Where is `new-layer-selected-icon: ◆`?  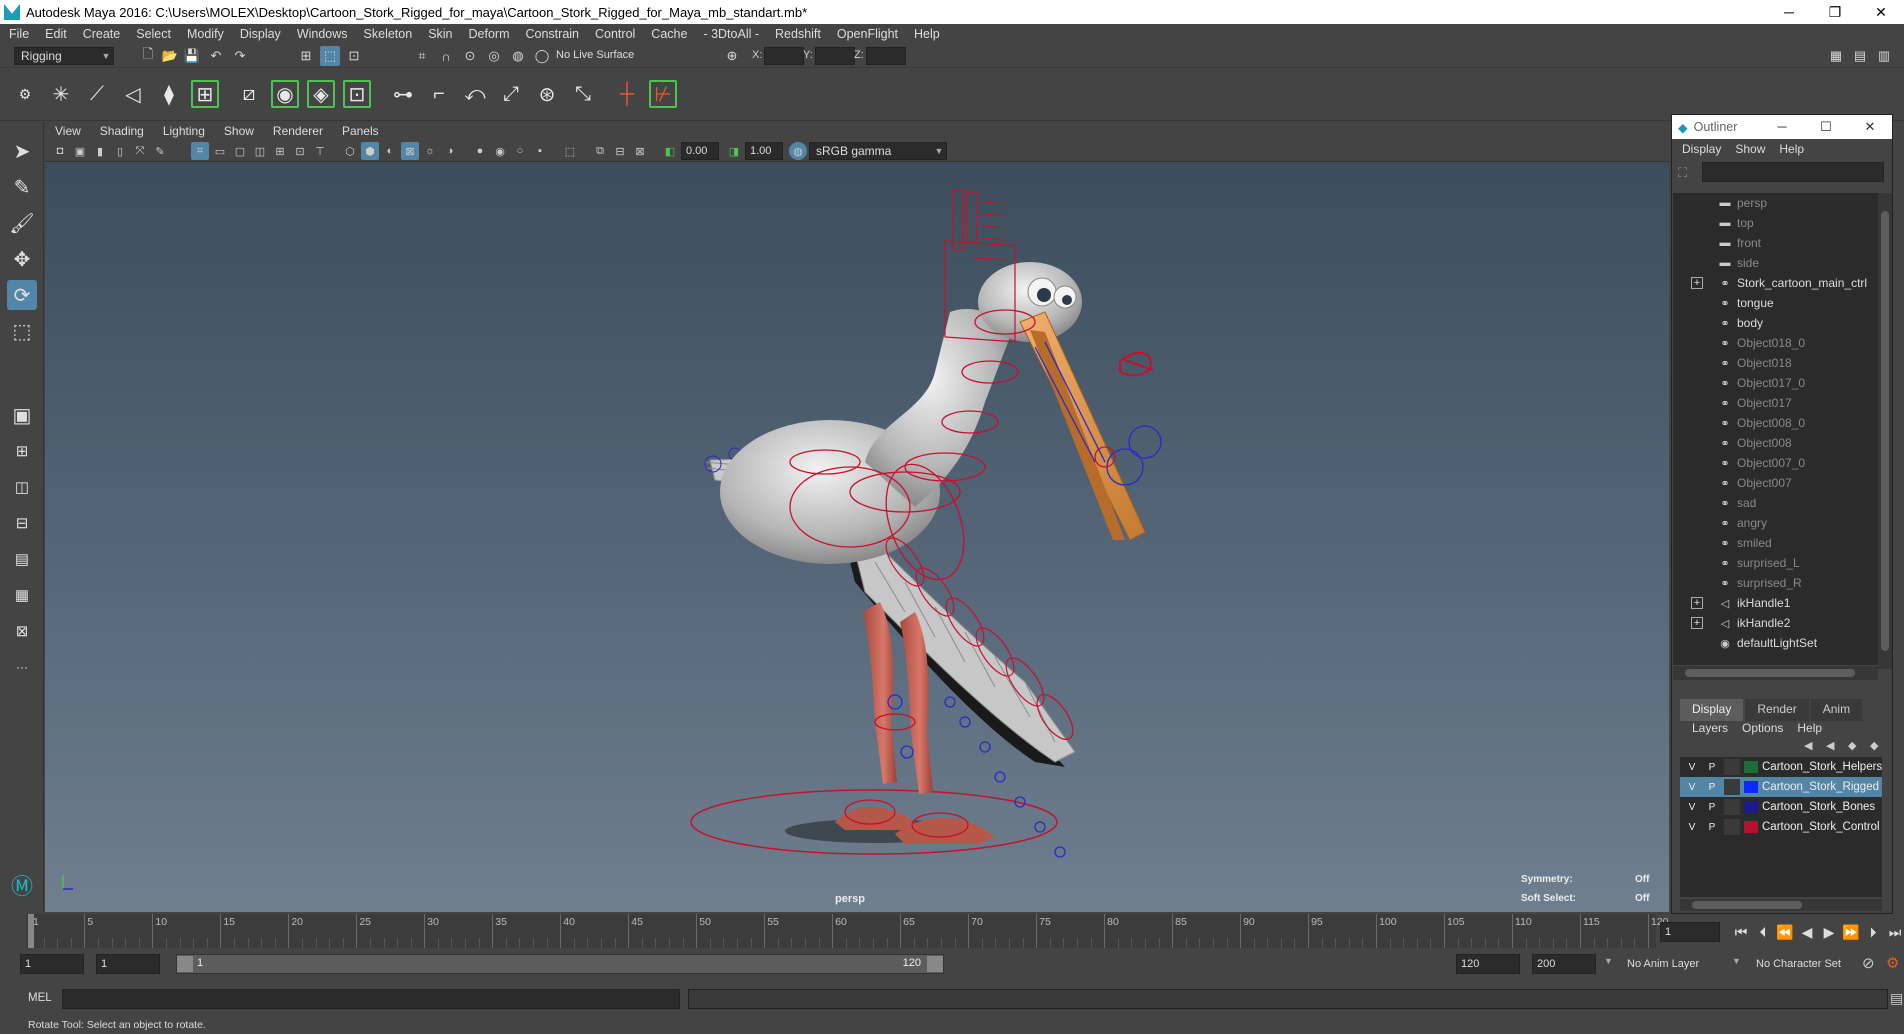
new-layer-selected-icon: ◆ is located at coordinates (1874, 745).